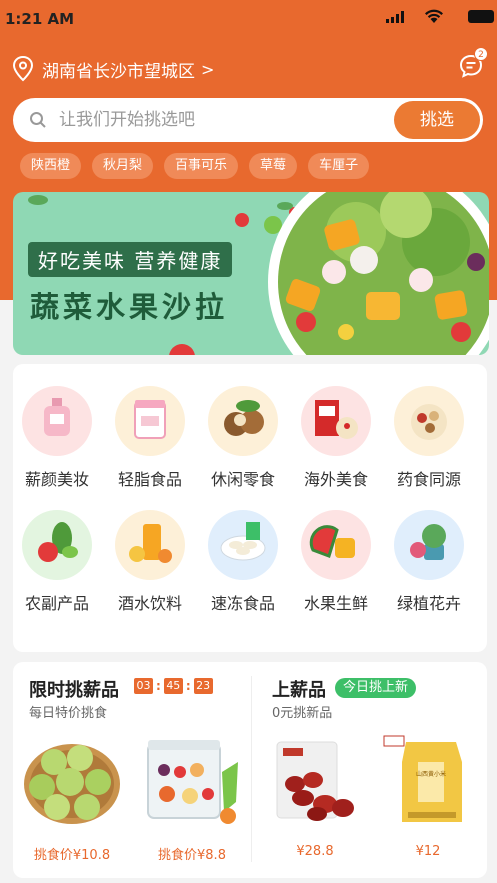 The width and height of the screenshot is (497, 883). I want to click on category-label: 轻脂食品, so click(149, 479).